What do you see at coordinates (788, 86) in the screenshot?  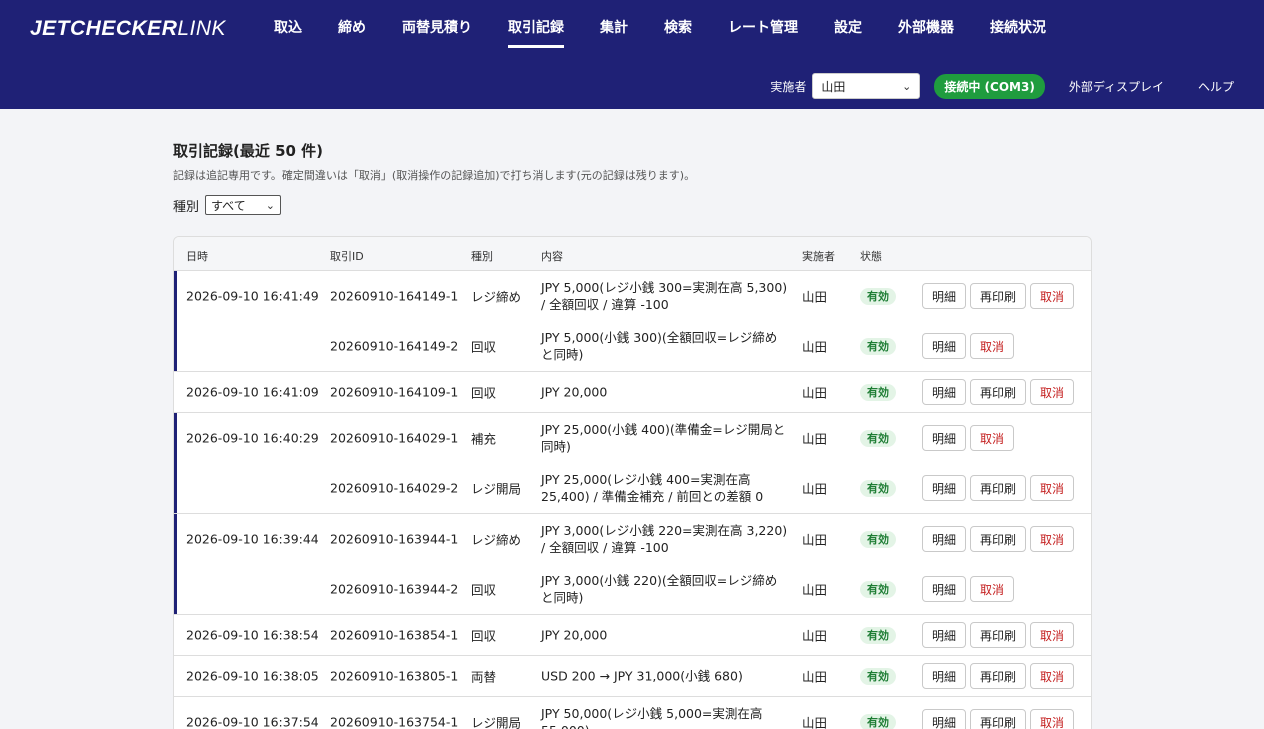 I see `operator-label: 実施者` at bounding box center [788, 86].